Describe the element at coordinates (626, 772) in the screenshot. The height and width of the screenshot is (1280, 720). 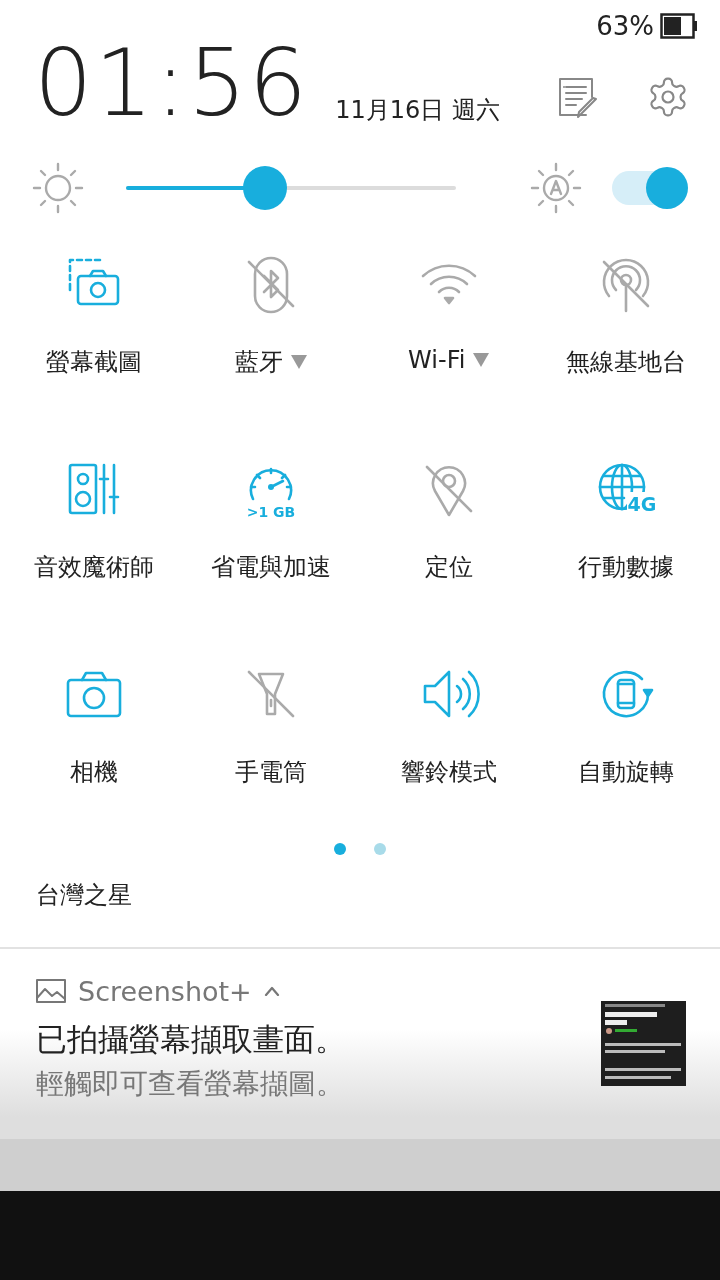
I see `tile-label: 自動旋轉` at that location.